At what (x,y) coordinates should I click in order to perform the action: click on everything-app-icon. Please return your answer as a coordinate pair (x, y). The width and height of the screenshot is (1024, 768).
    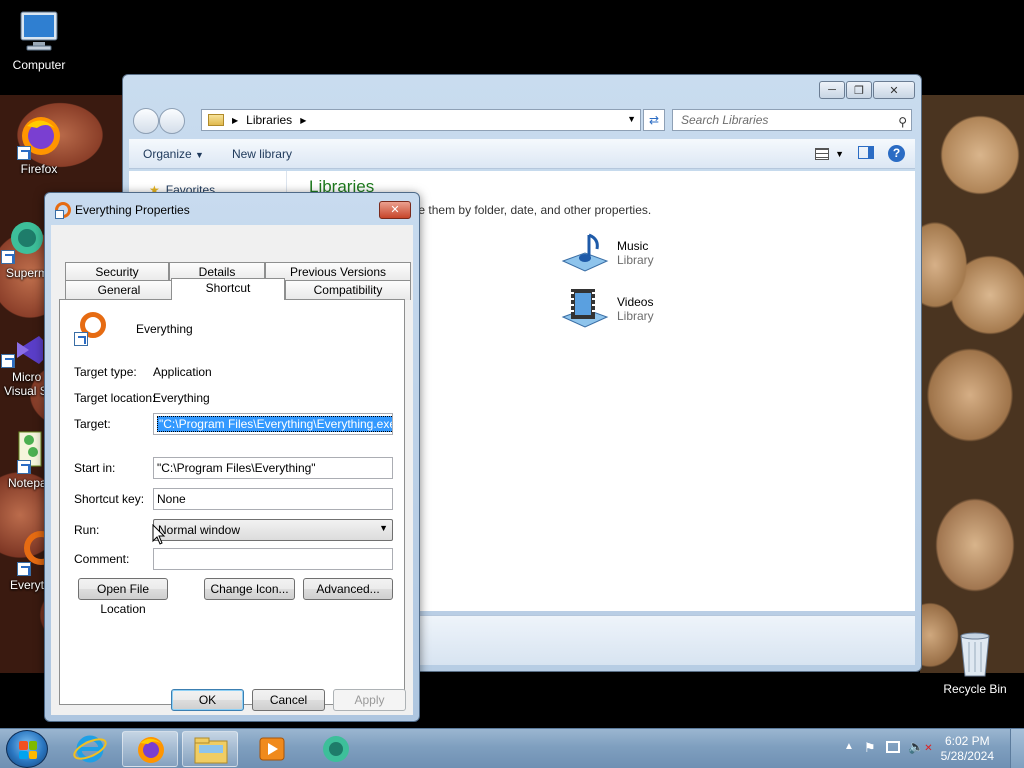
    Looking at the image, I should click on (63, 210).